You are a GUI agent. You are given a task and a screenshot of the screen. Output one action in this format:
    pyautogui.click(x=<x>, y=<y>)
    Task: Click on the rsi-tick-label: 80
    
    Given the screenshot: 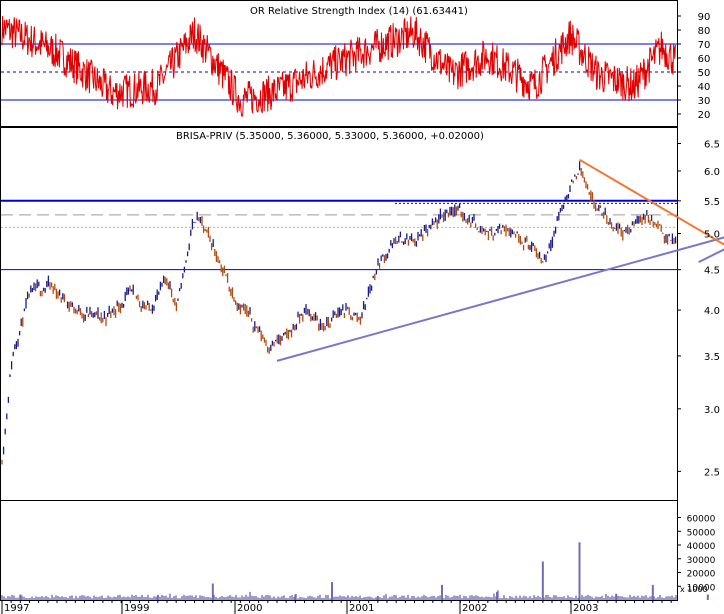 What is the action you would take?
    pyautogui.click(x=704, y=31)
    